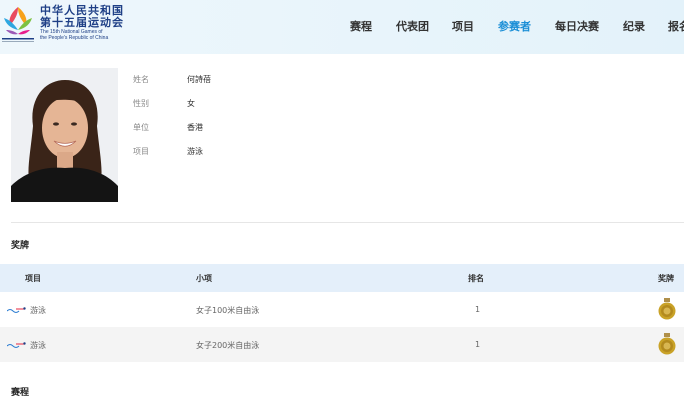 This screenshot has height=398, width=684. Describe the element at coordinates (204, 278) in the screenshot. I see `header-event: 小项` at that location.